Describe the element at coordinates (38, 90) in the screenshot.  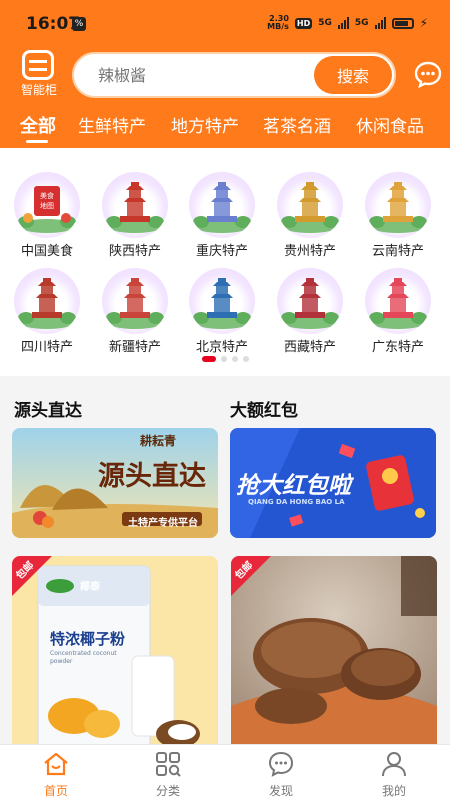
I see `smart-locker-label: 智能柜` at that location.